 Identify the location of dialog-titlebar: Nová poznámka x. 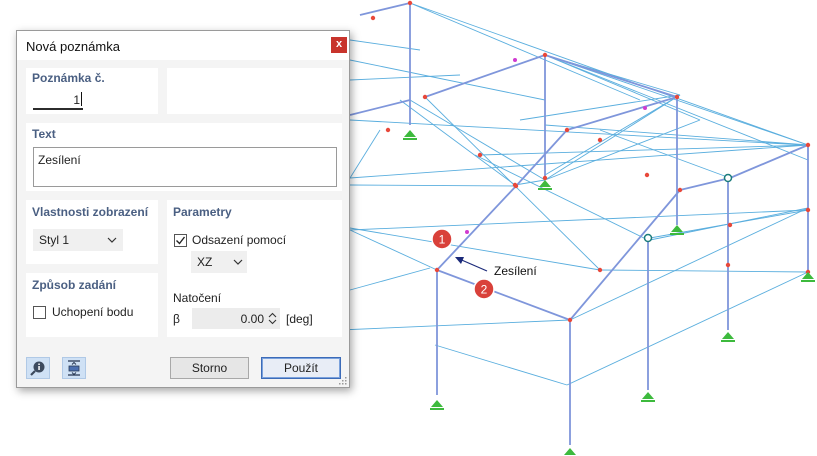
(183, 45).